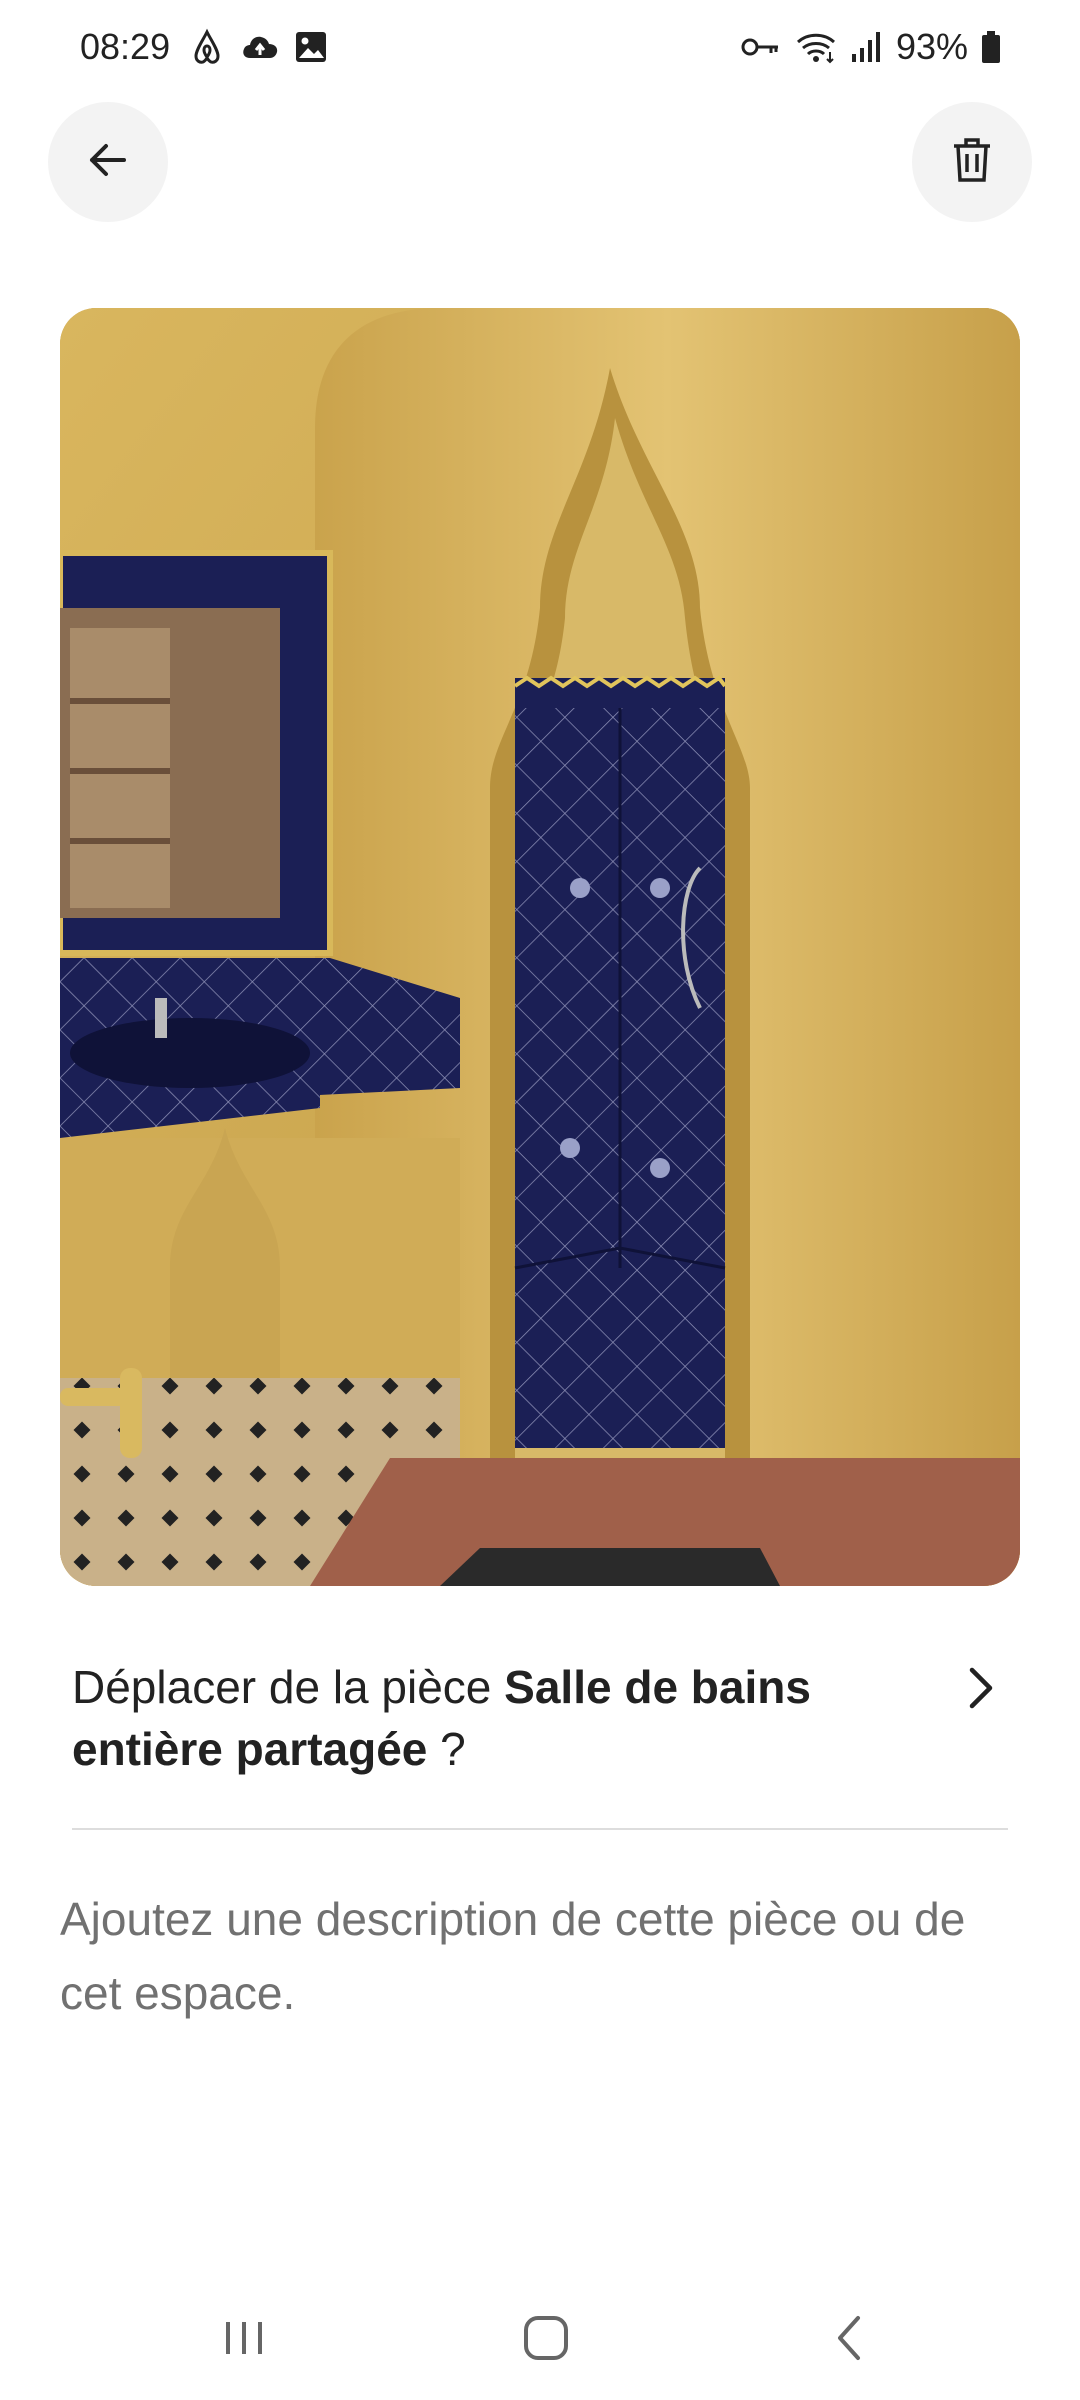  What do you see at coordinates (867, 47) in the screenshot?
I see `signal-icon` at bounding box center [867, 47].